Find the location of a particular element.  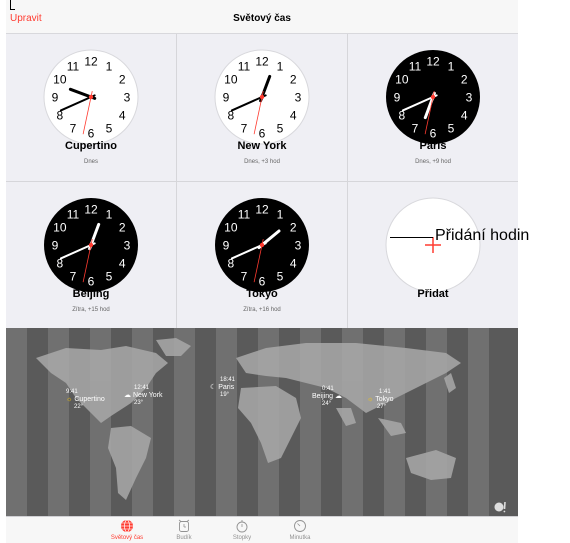

time-offset: Dnes, +9 hod is located at coordinates (433, 162).